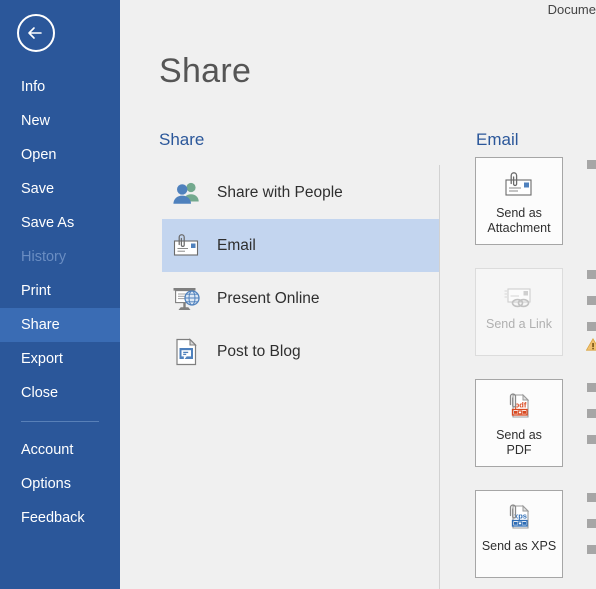 The width and height of the screenshot is (596, 589). I want to click on email-link-icon, so click(519, 296).